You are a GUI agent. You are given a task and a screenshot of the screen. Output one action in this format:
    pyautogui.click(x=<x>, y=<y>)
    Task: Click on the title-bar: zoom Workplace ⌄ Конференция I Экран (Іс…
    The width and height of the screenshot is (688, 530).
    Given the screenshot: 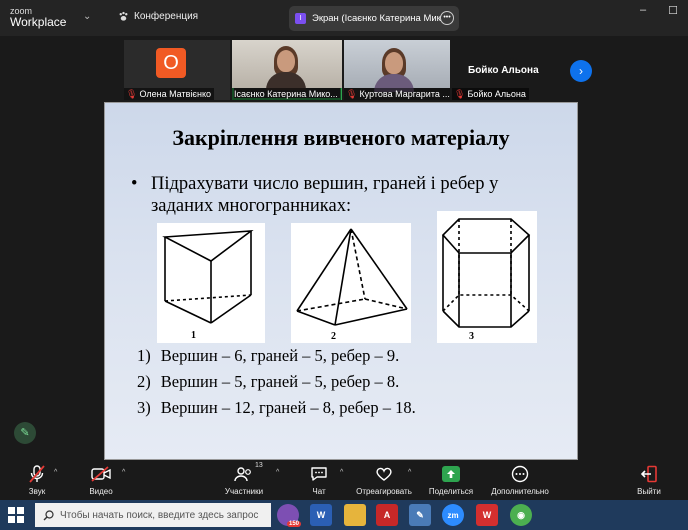 What is the action you would take?
    pyautogui.click(x=344, y=18)
    